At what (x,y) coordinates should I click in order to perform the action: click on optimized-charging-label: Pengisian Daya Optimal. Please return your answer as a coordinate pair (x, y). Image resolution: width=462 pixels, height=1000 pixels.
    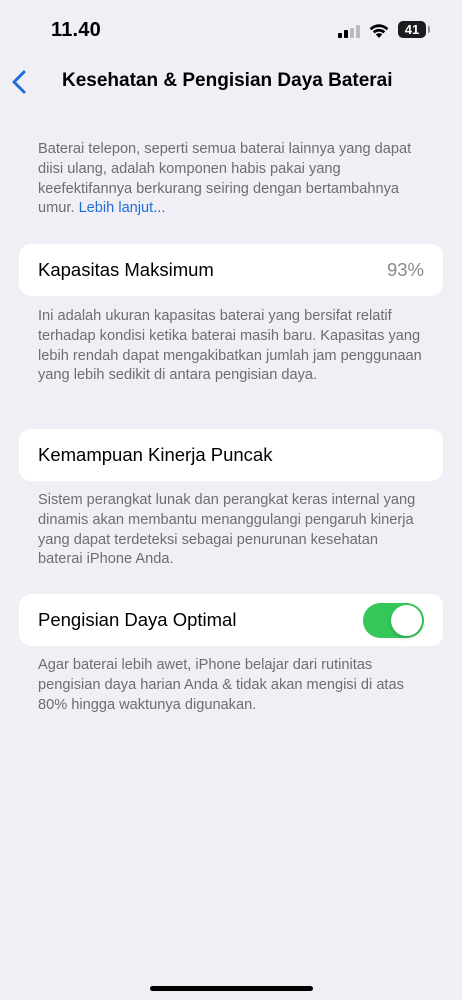
    Looking at the image, I should click on (137, 619).